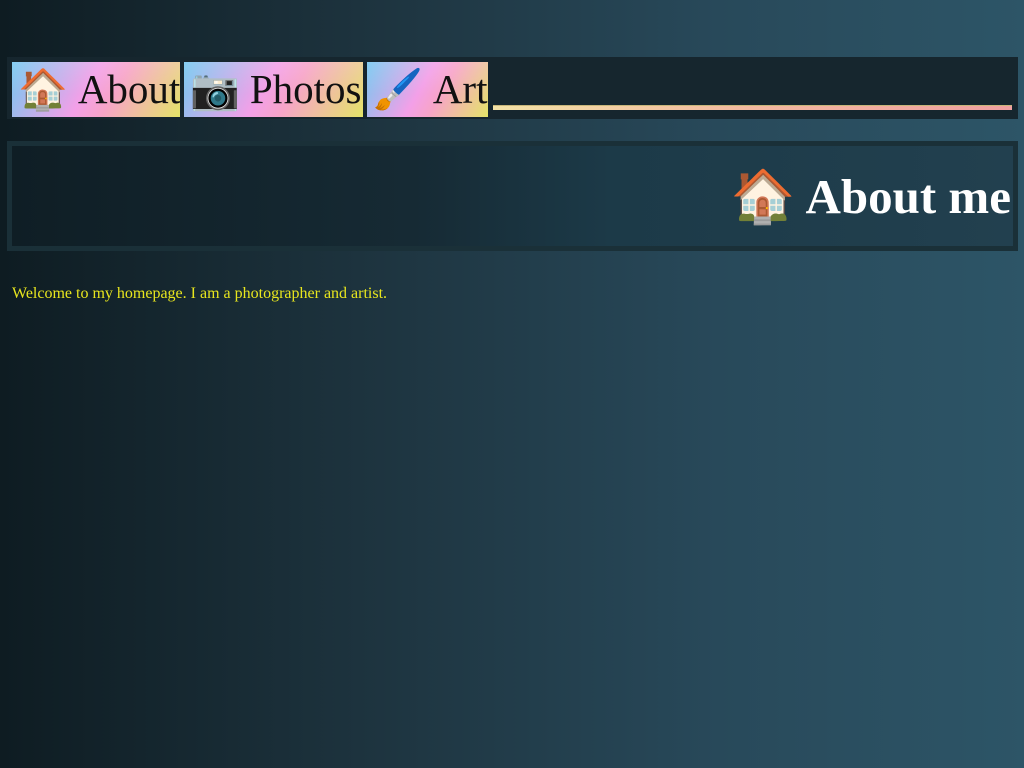 The image size is (1024, 768). I want to click on page-title: 🏠 About me, so click(871, 196).